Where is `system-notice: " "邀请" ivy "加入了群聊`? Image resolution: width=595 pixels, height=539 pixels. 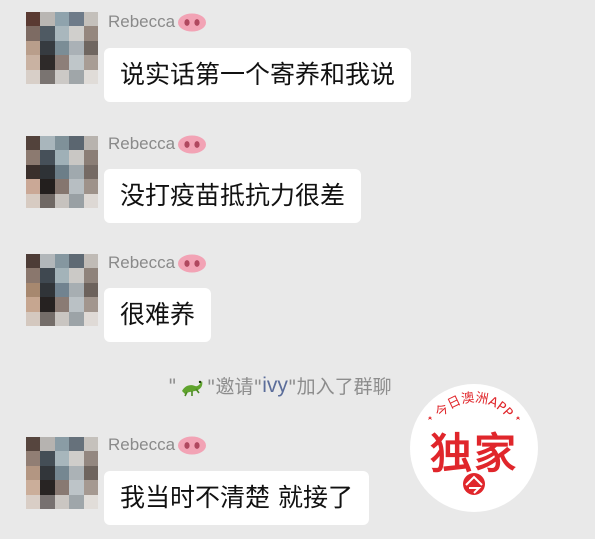 system-notice: " "邀请" ivy "加入了群聊 is located at coordinates (280, 386).